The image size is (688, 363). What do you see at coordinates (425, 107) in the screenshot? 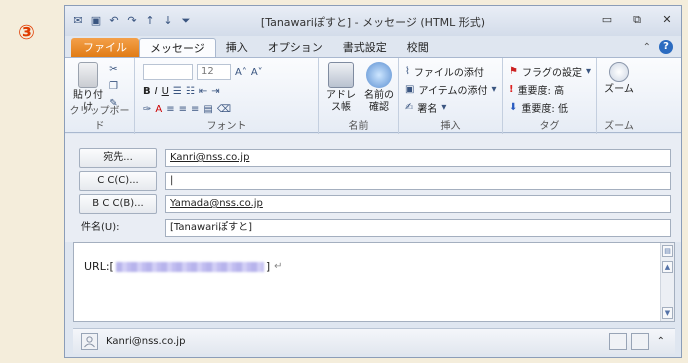
I see `signature-button: ✍ 署名 ▾` at bounding box center [425, 107].